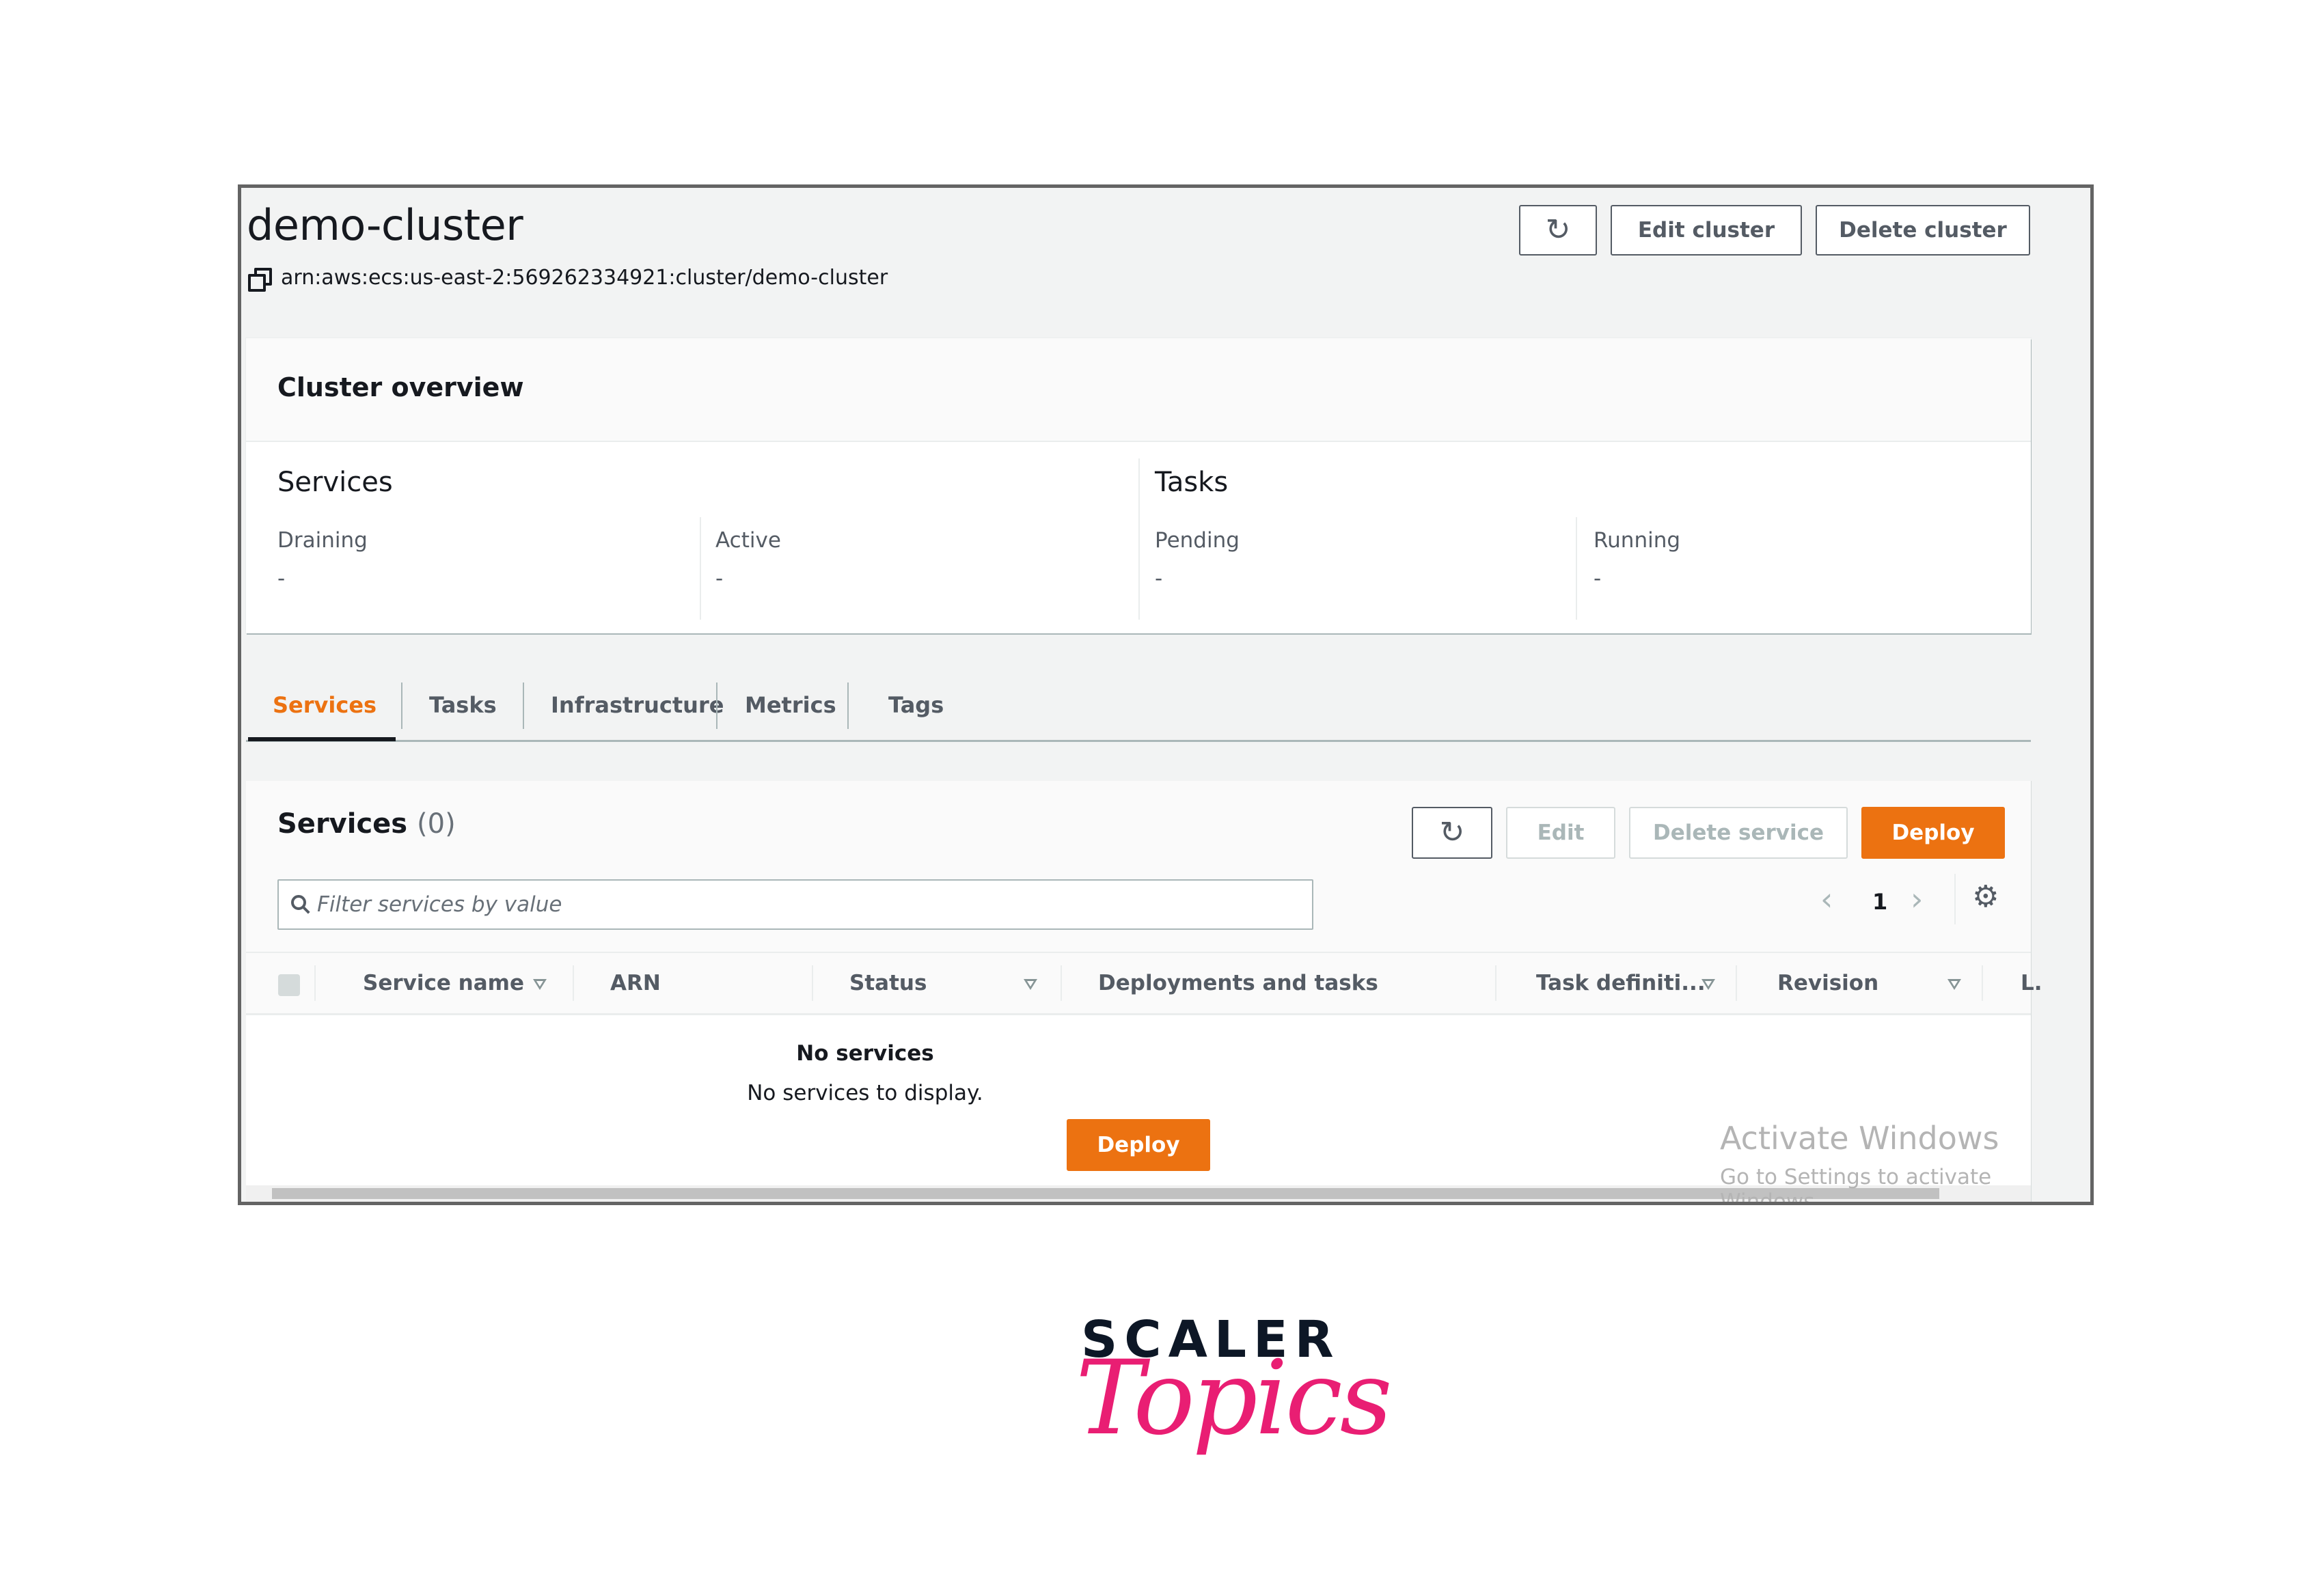 The height and width of the screenshot is (1585, 2324). I want to click on pagination-divider, so click(1955, 899).